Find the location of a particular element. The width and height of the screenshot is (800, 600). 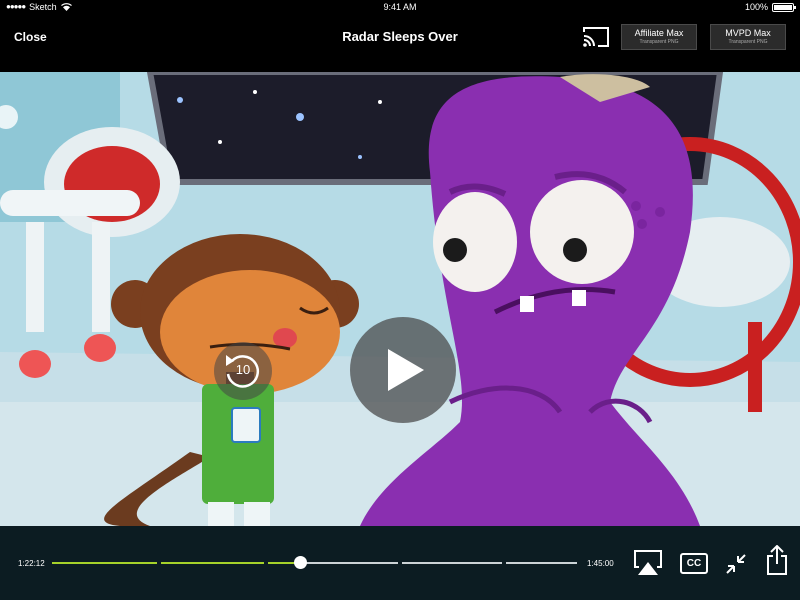

mvpd-logo: MVPD Max Transparent PNG is located at coordinates (748, 37).